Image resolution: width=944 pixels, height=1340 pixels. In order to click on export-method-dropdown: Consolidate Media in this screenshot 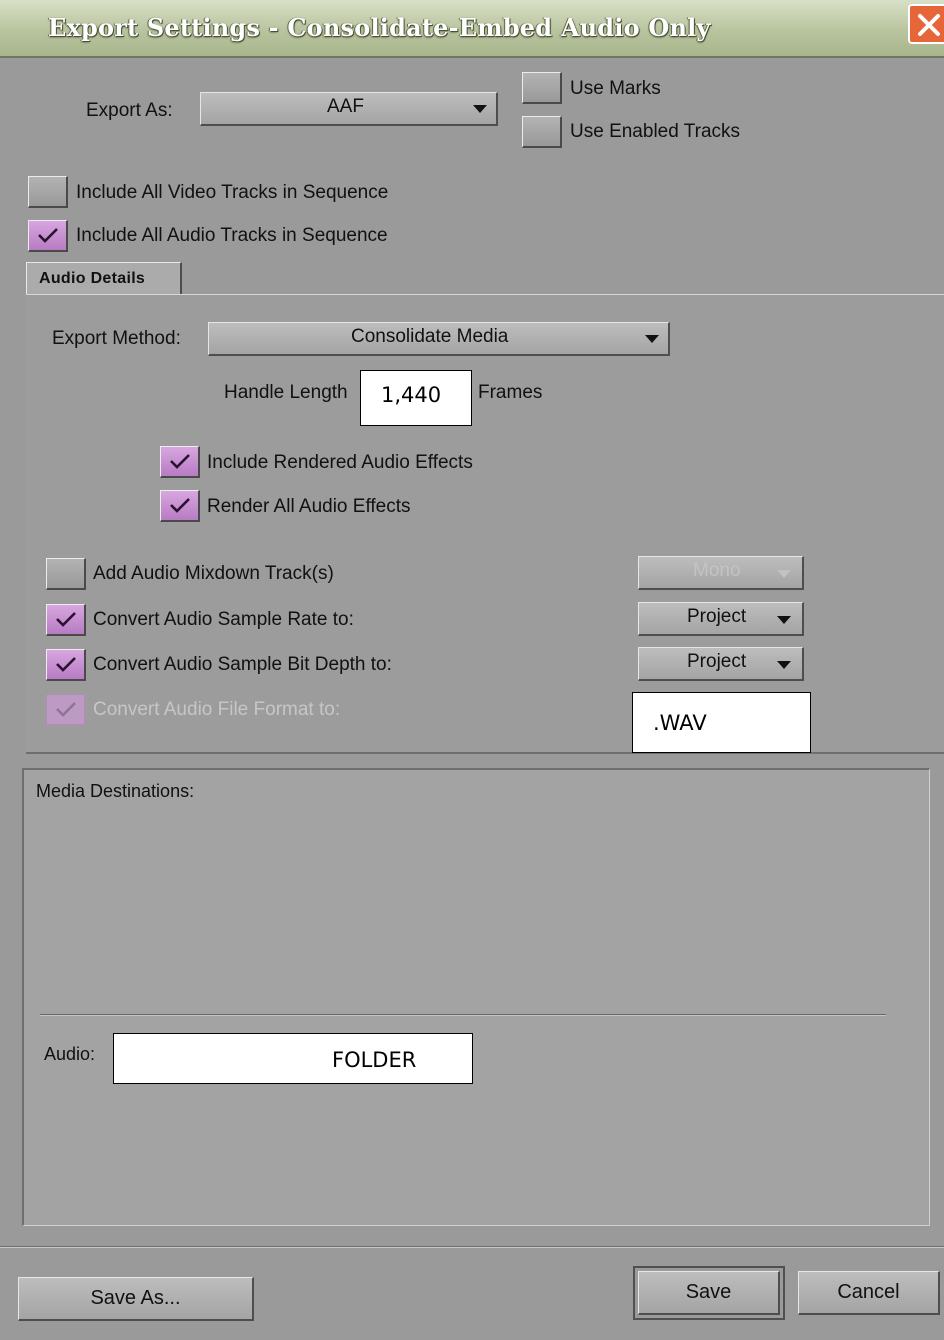, I will do `click(439, 339)`.